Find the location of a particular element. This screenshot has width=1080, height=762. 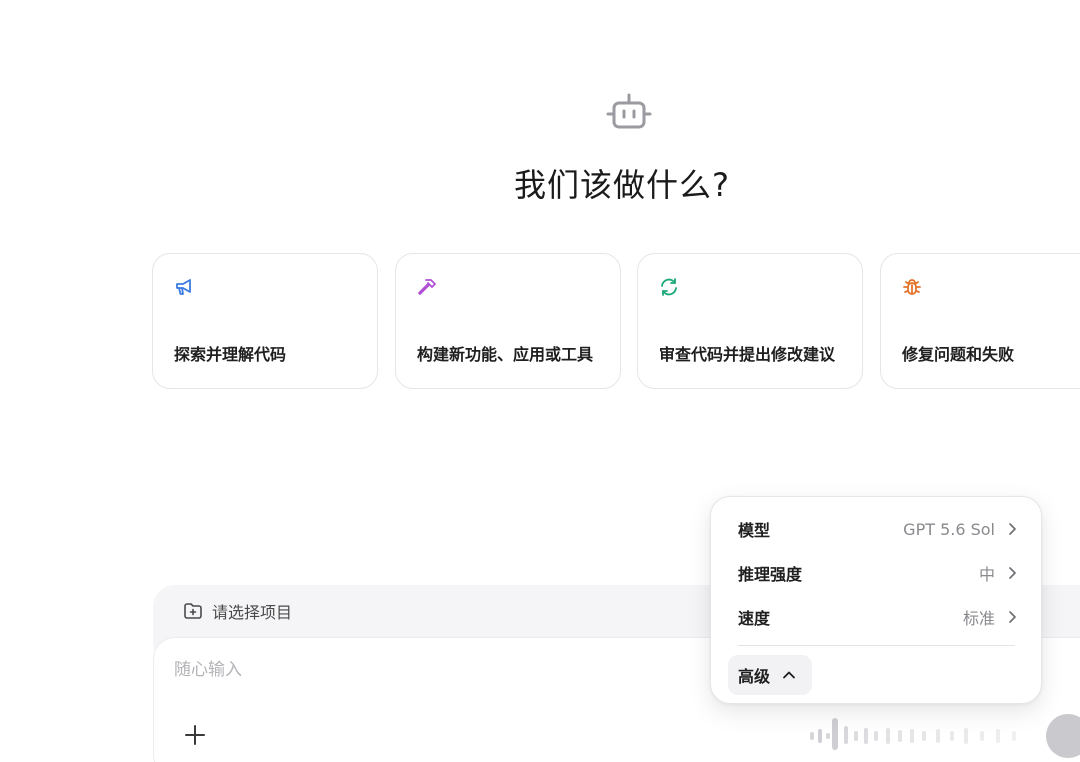

speed-row: 速度 标准 is located at coordinates (873, 617).